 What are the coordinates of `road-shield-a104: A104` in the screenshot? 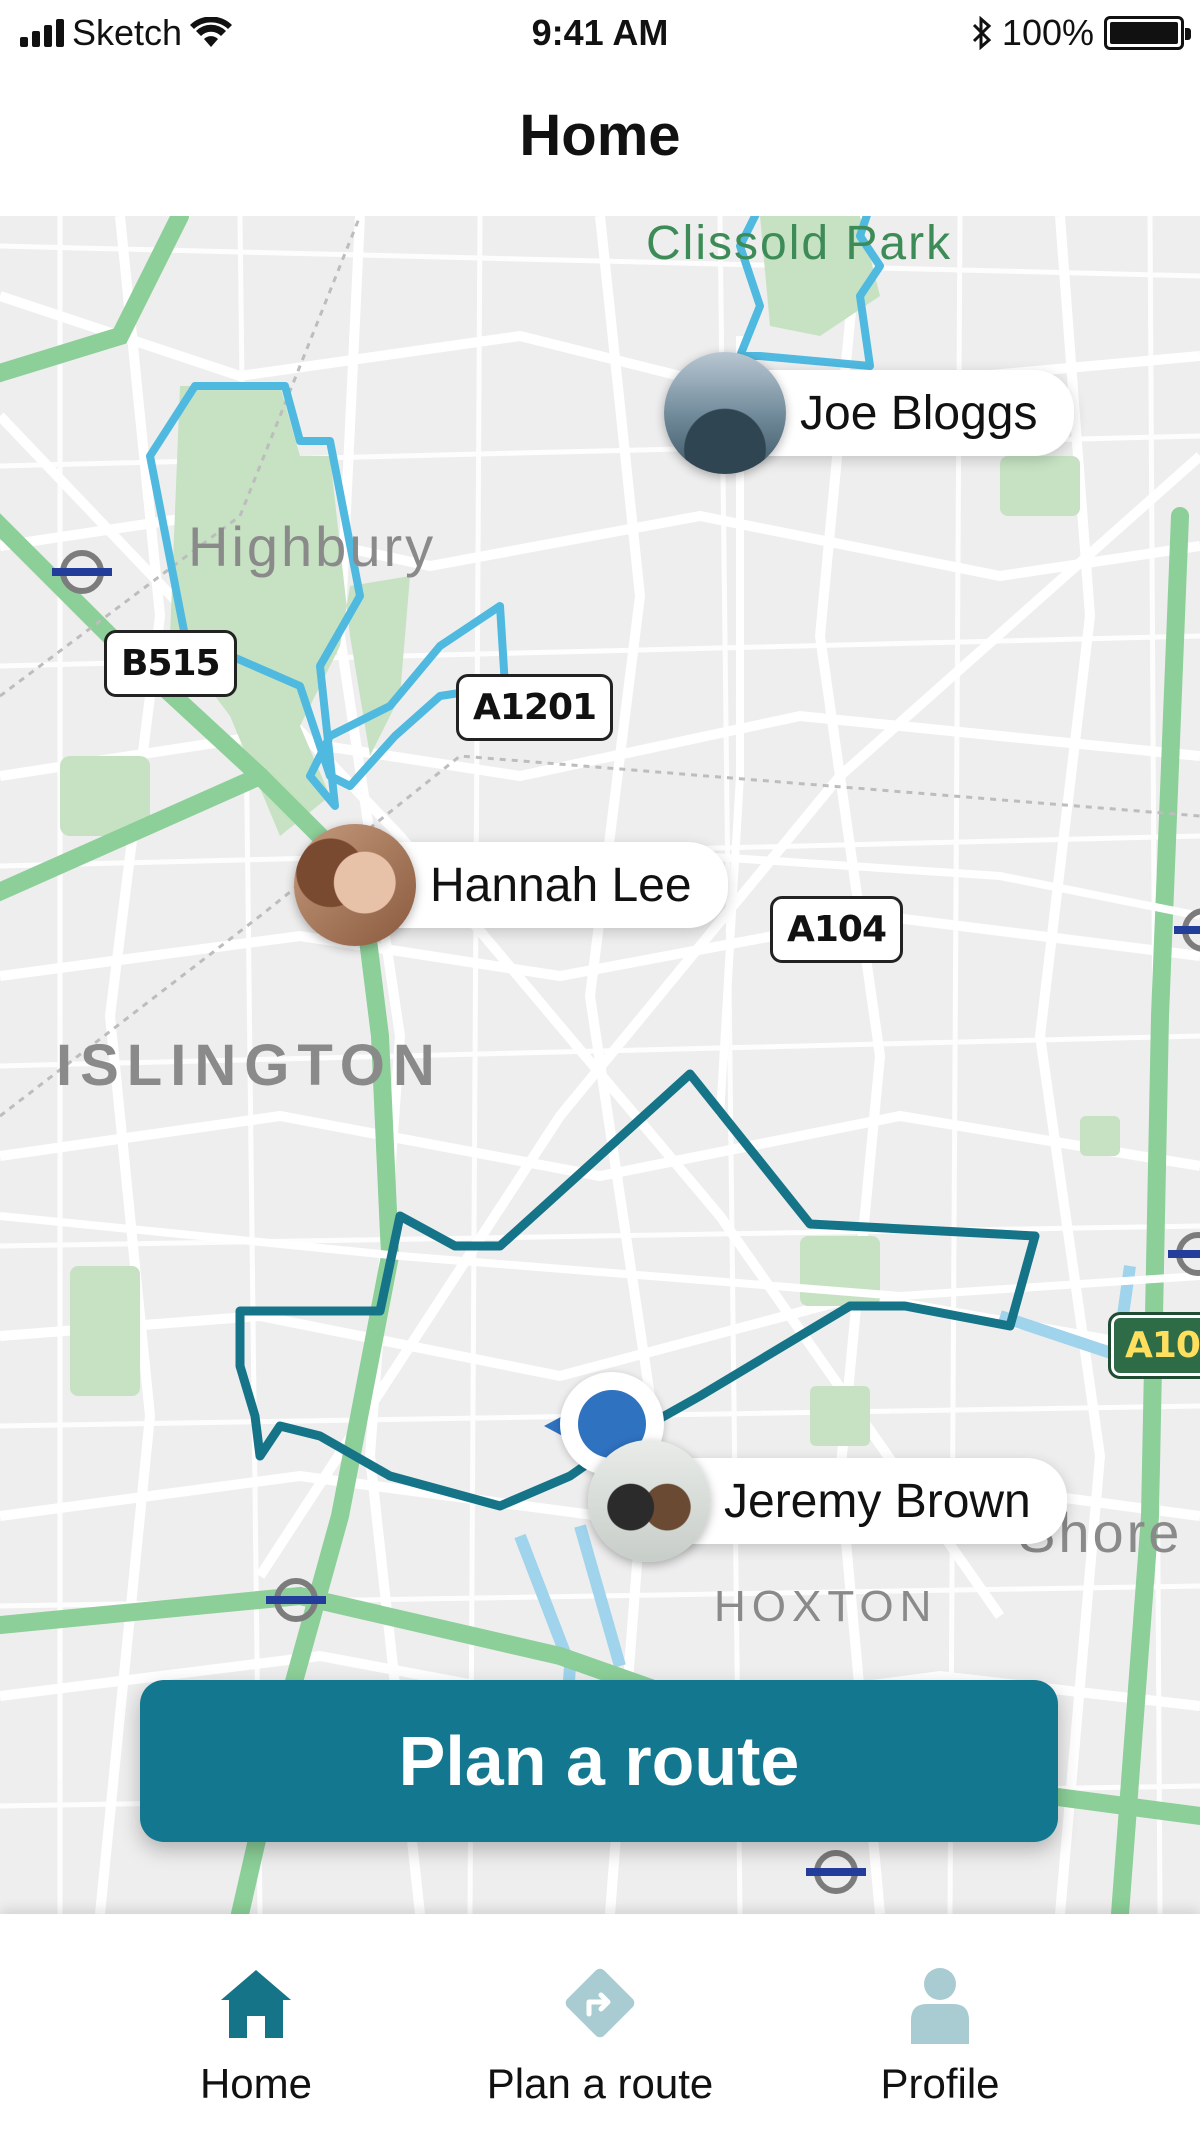 It's located at (837, 929).